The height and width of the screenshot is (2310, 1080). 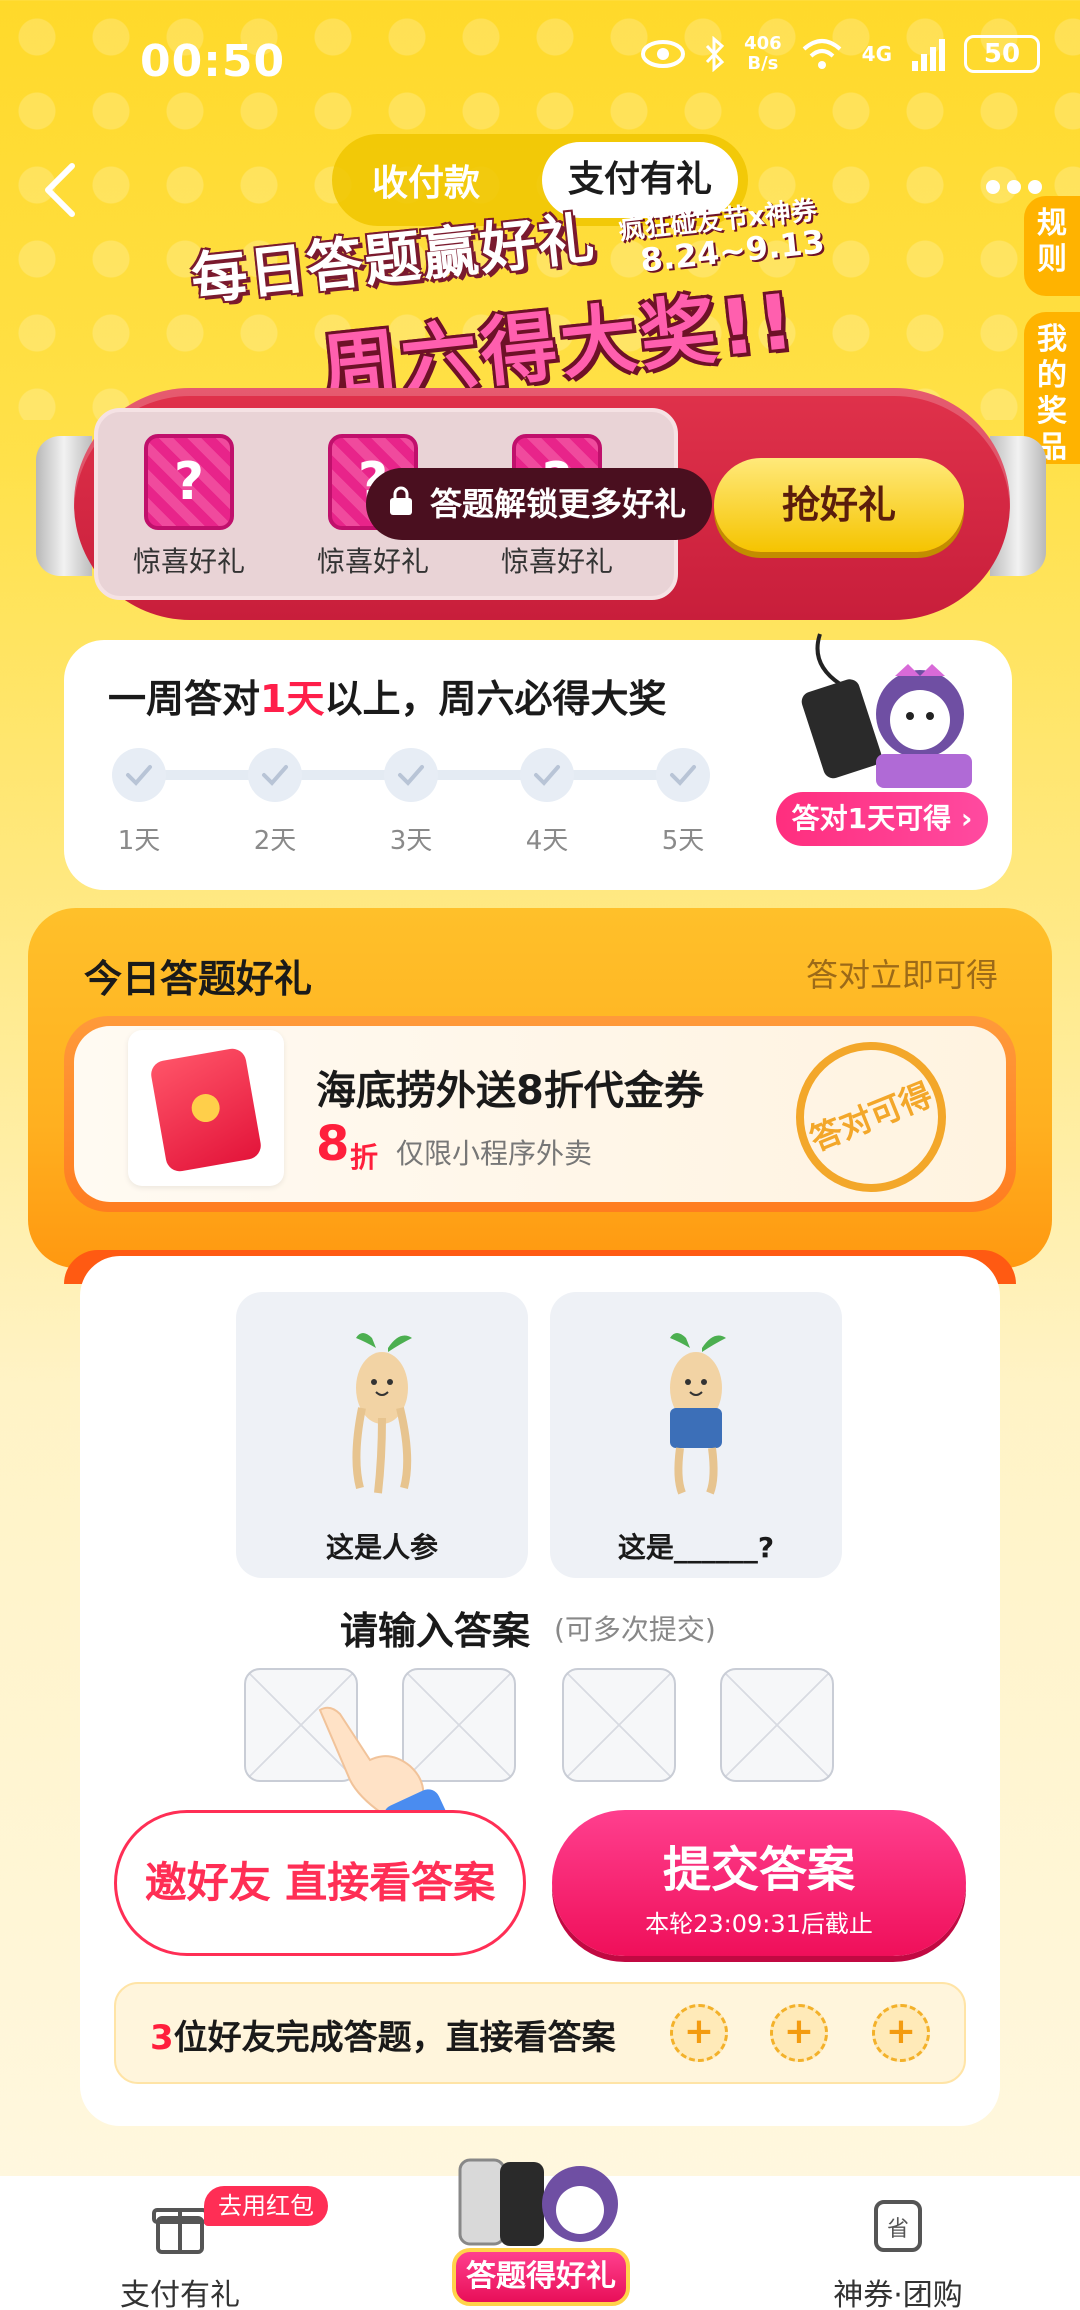 I want to click on rules-side-tab: 规则, so click(x=1052, y=246).